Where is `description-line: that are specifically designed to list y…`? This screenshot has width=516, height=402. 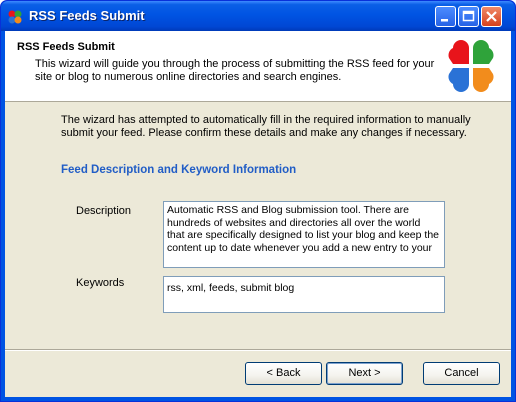 description-line: that are specifically designed to list y… is located at coordinates (303, 235).